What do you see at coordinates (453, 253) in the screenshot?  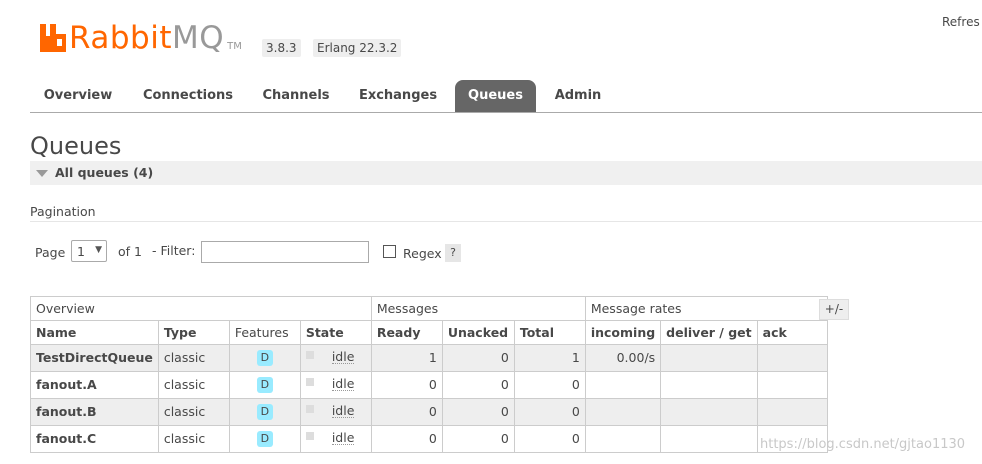 I see `help-button: ?` at bounding box center [453, 253].